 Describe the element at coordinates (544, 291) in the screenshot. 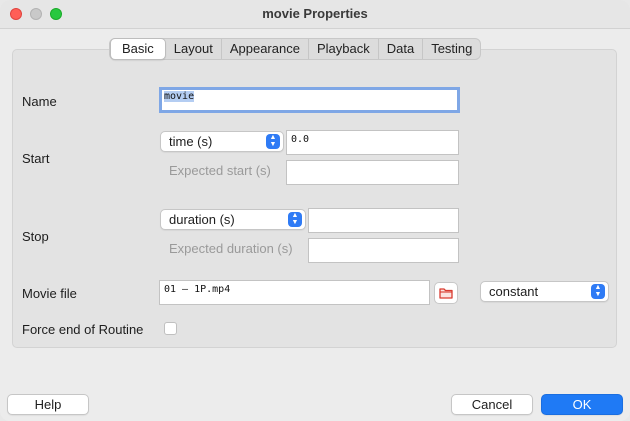

I see `movie-update-select: constant ▲ ▼` at that location.